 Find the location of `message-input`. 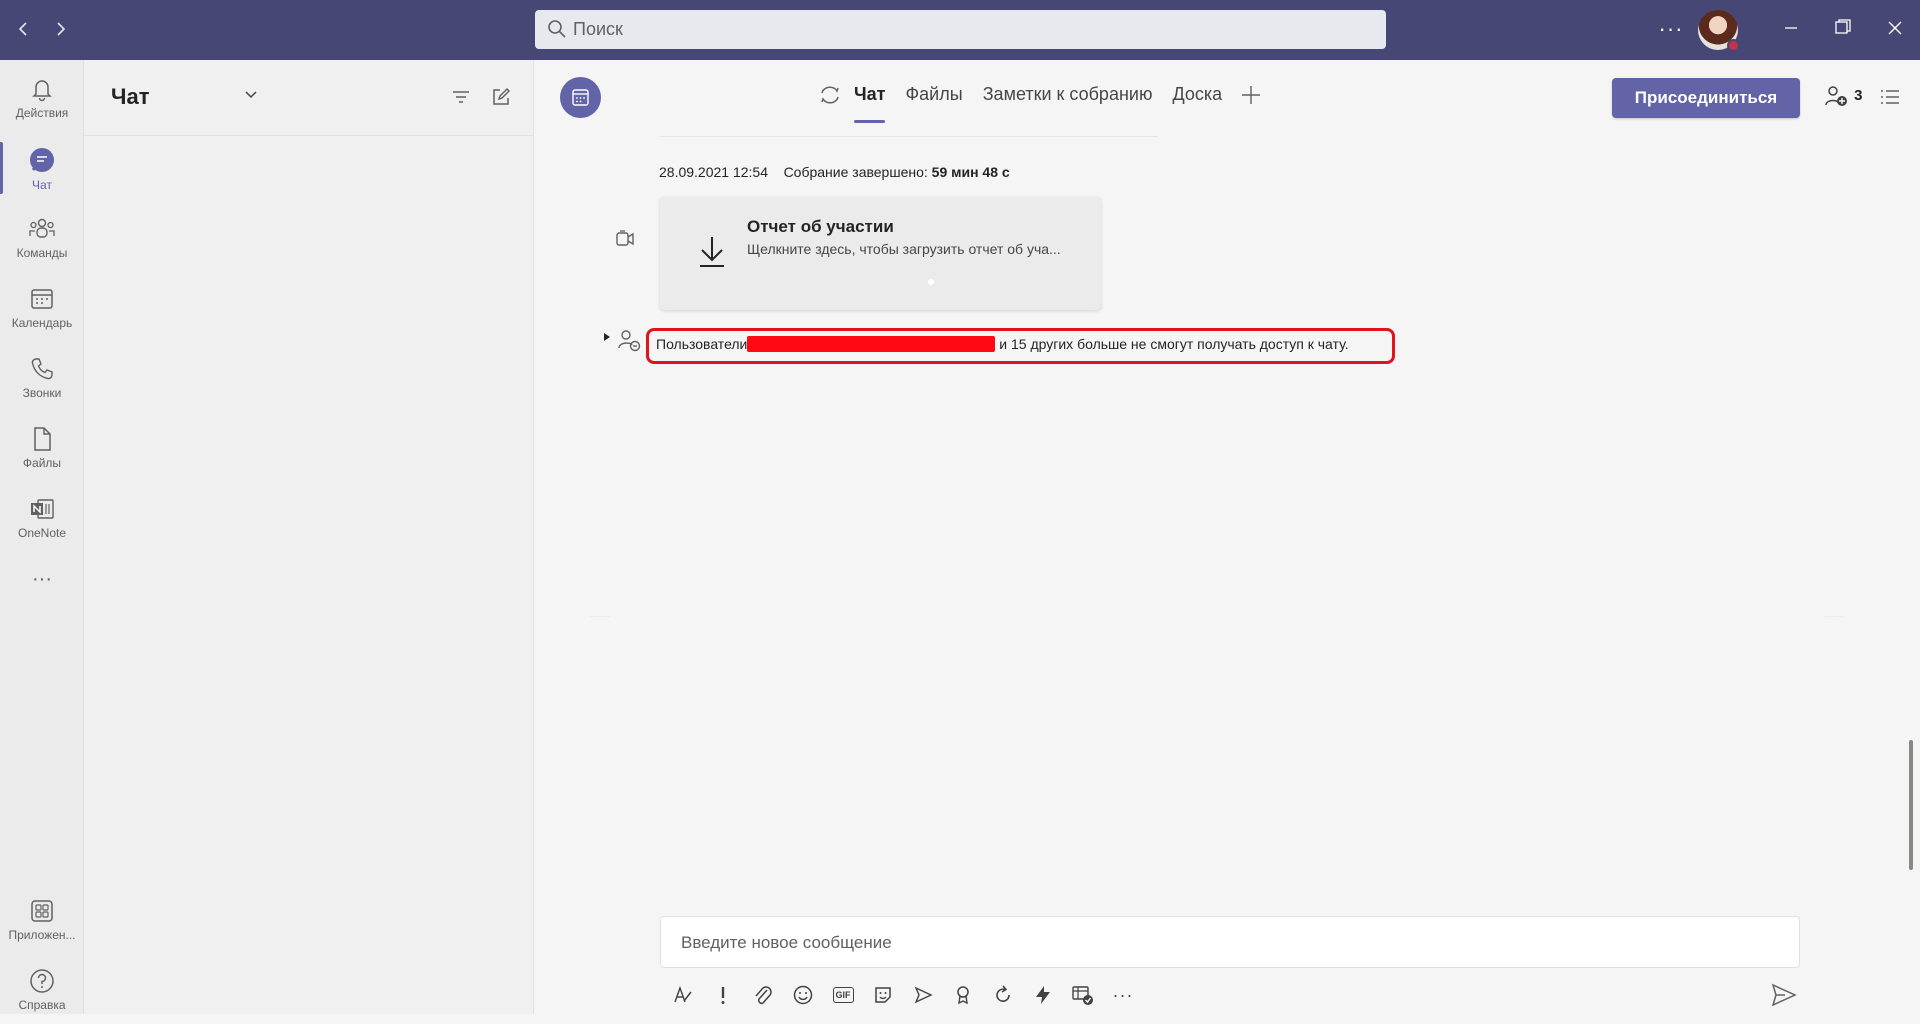

message-input is located at coordinates (1231, 943).